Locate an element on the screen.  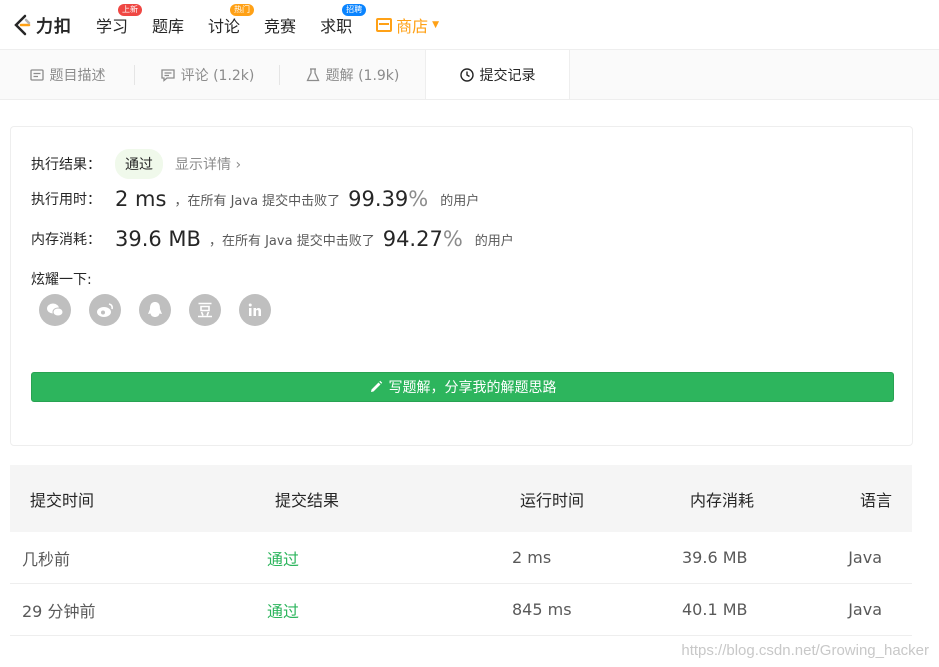
description-icon is located at coordinates (36, 74).